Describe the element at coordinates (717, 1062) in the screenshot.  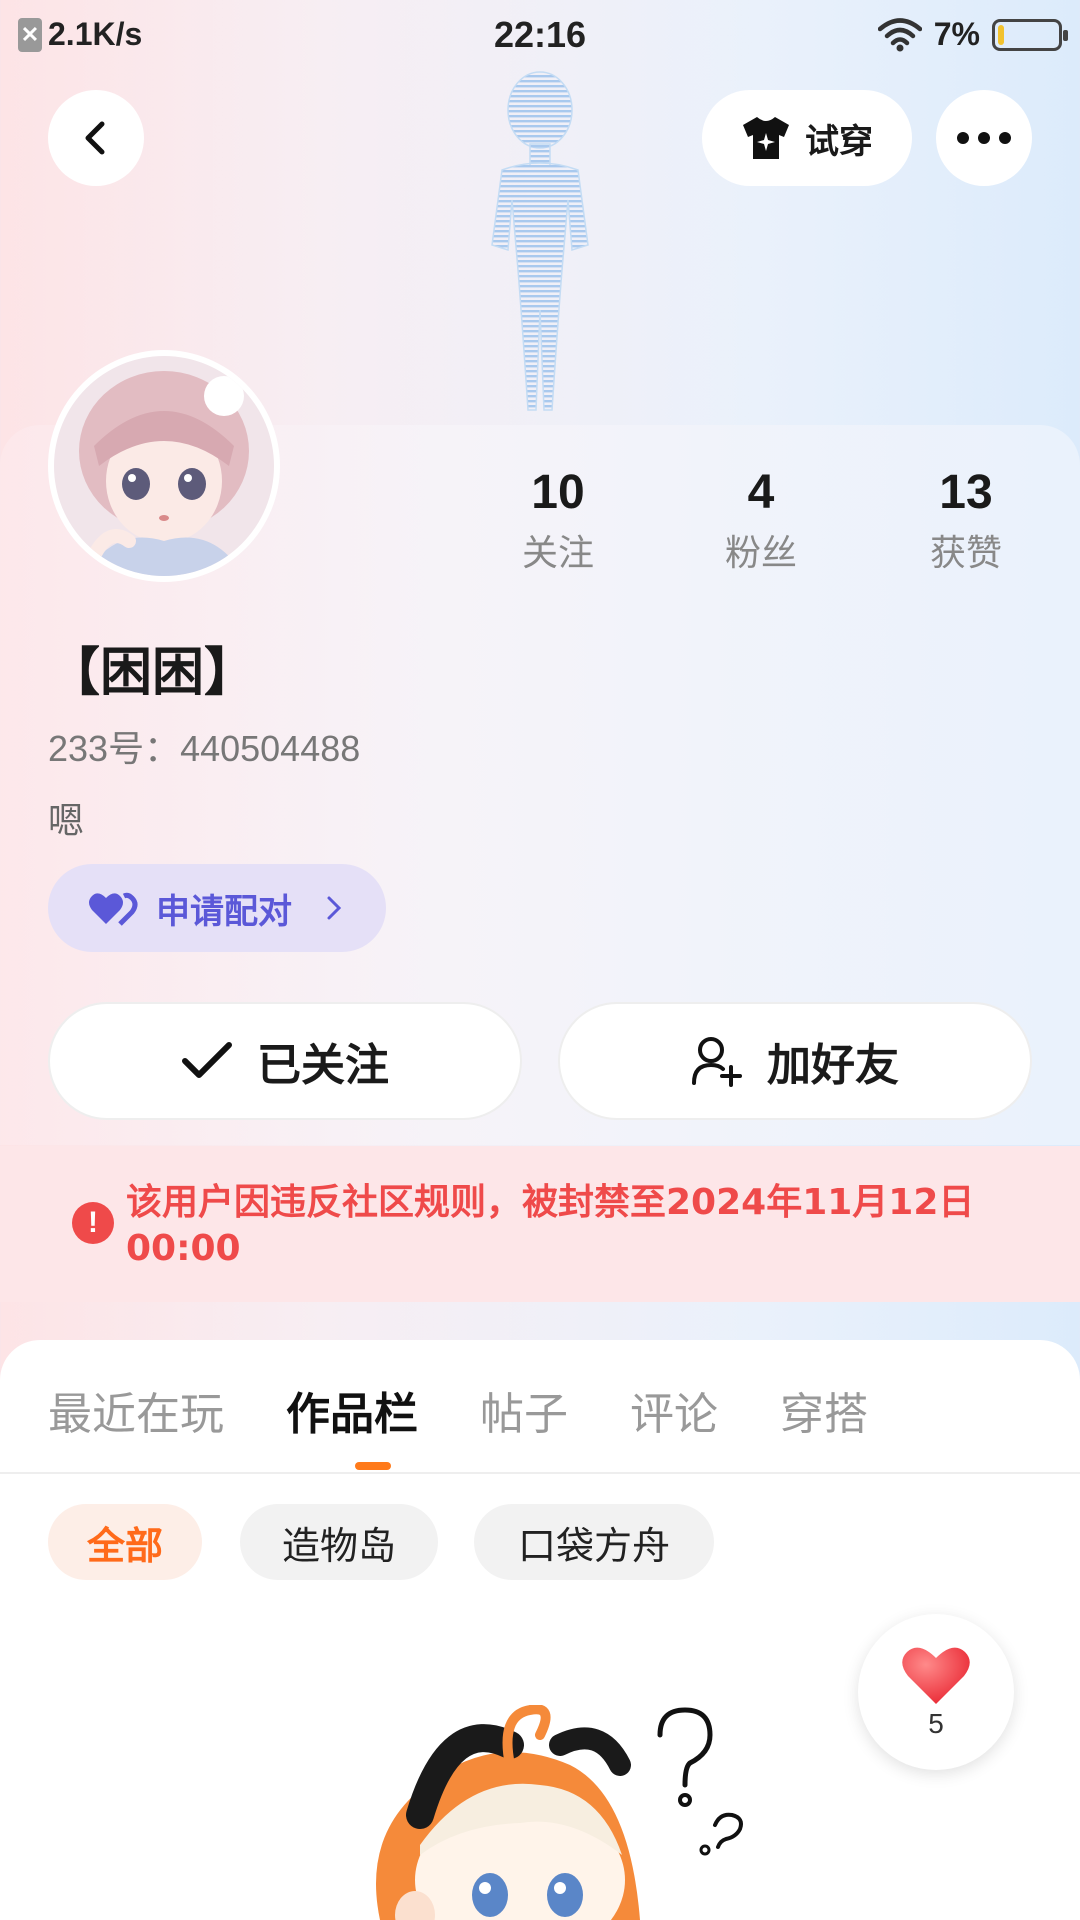
I see `add-user-icon` at that location.